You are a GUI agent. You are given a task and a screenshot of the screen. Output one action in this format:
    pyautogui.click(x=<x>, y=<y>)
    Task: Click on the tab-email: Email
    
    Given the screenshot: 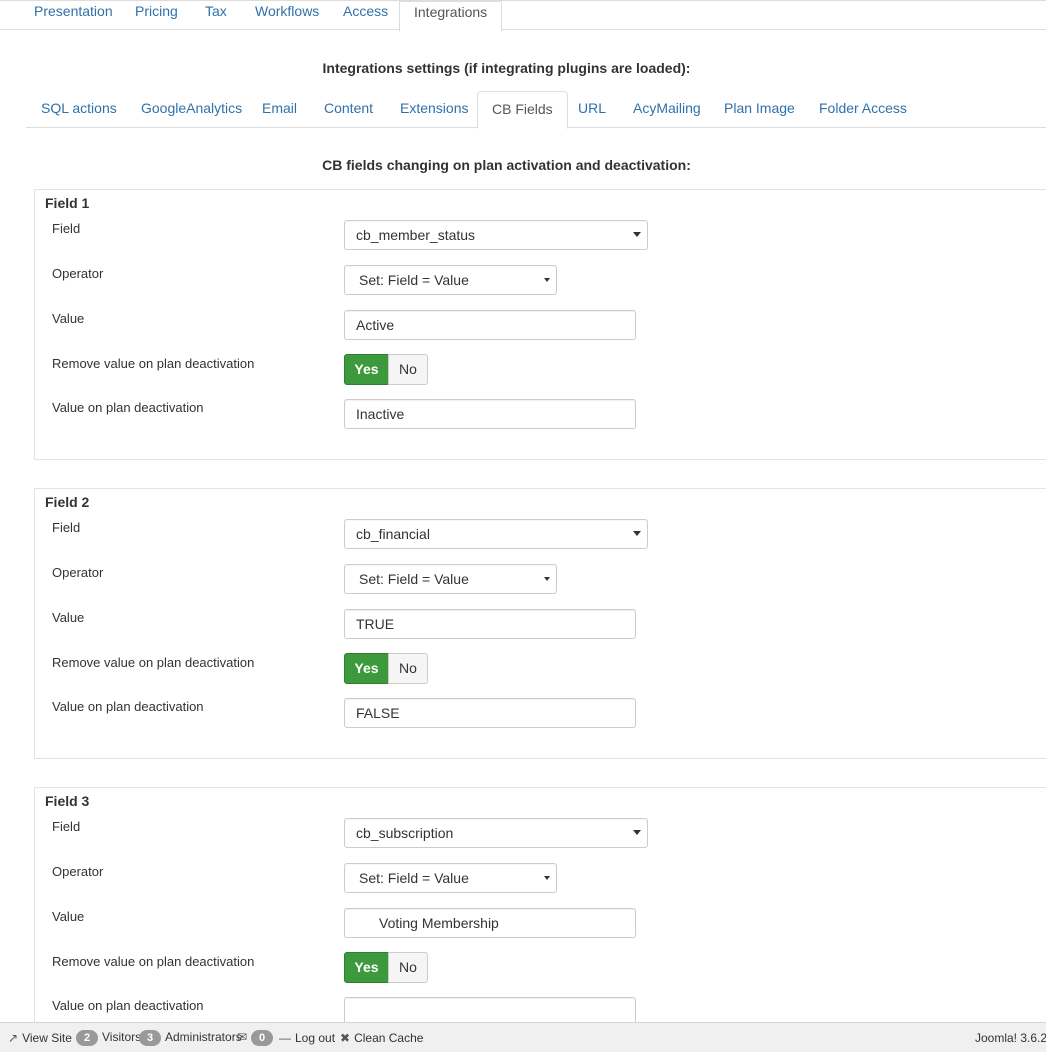 What is the action you would take?
    pyautogui.click(x=279, y=109)
    